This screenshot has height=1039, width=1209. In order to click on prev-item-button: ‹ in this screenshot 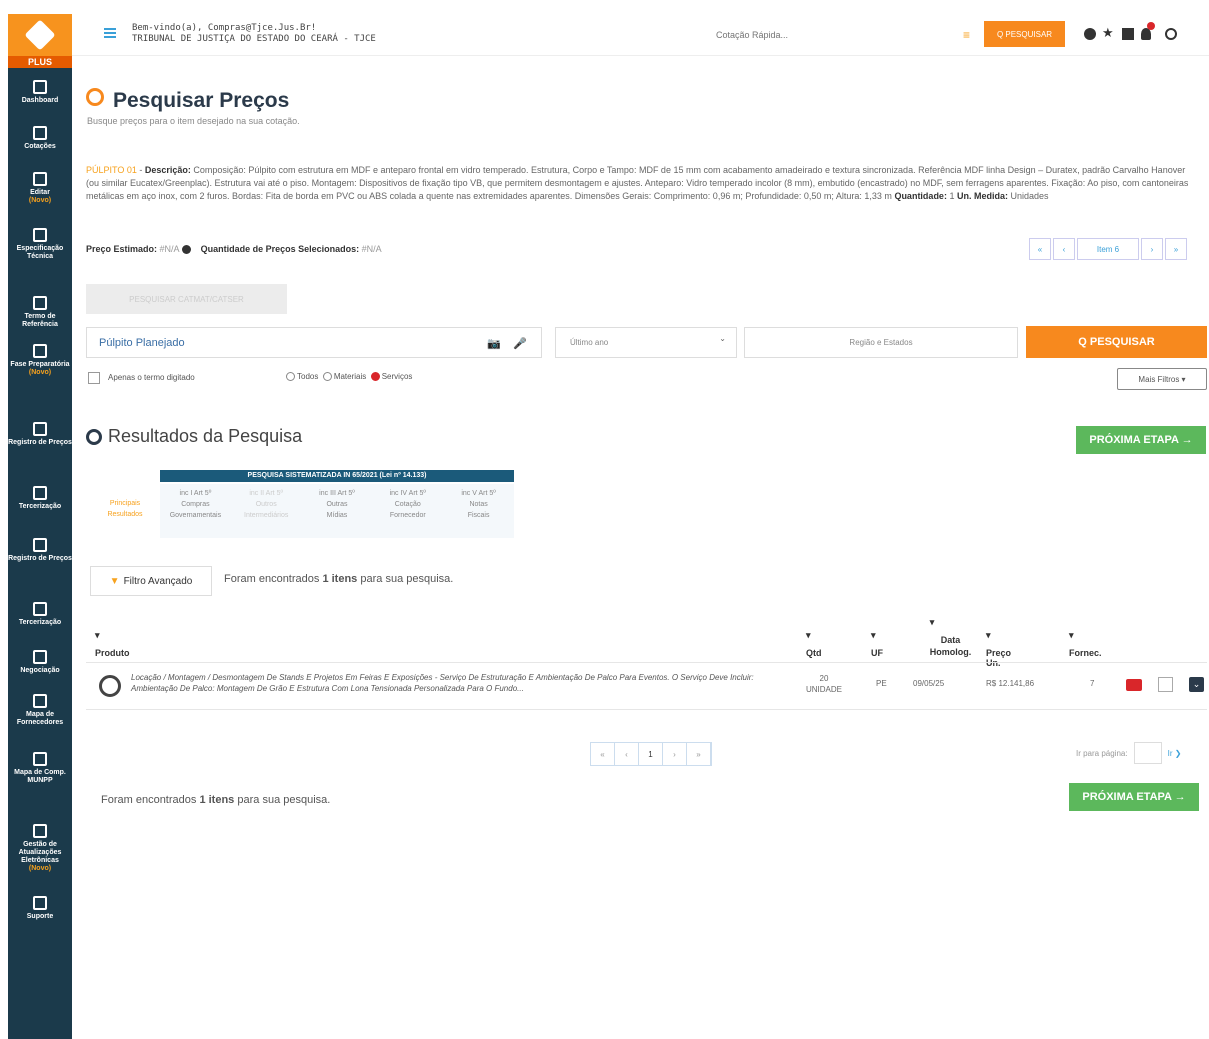, I will do `click(1064, 249)`.